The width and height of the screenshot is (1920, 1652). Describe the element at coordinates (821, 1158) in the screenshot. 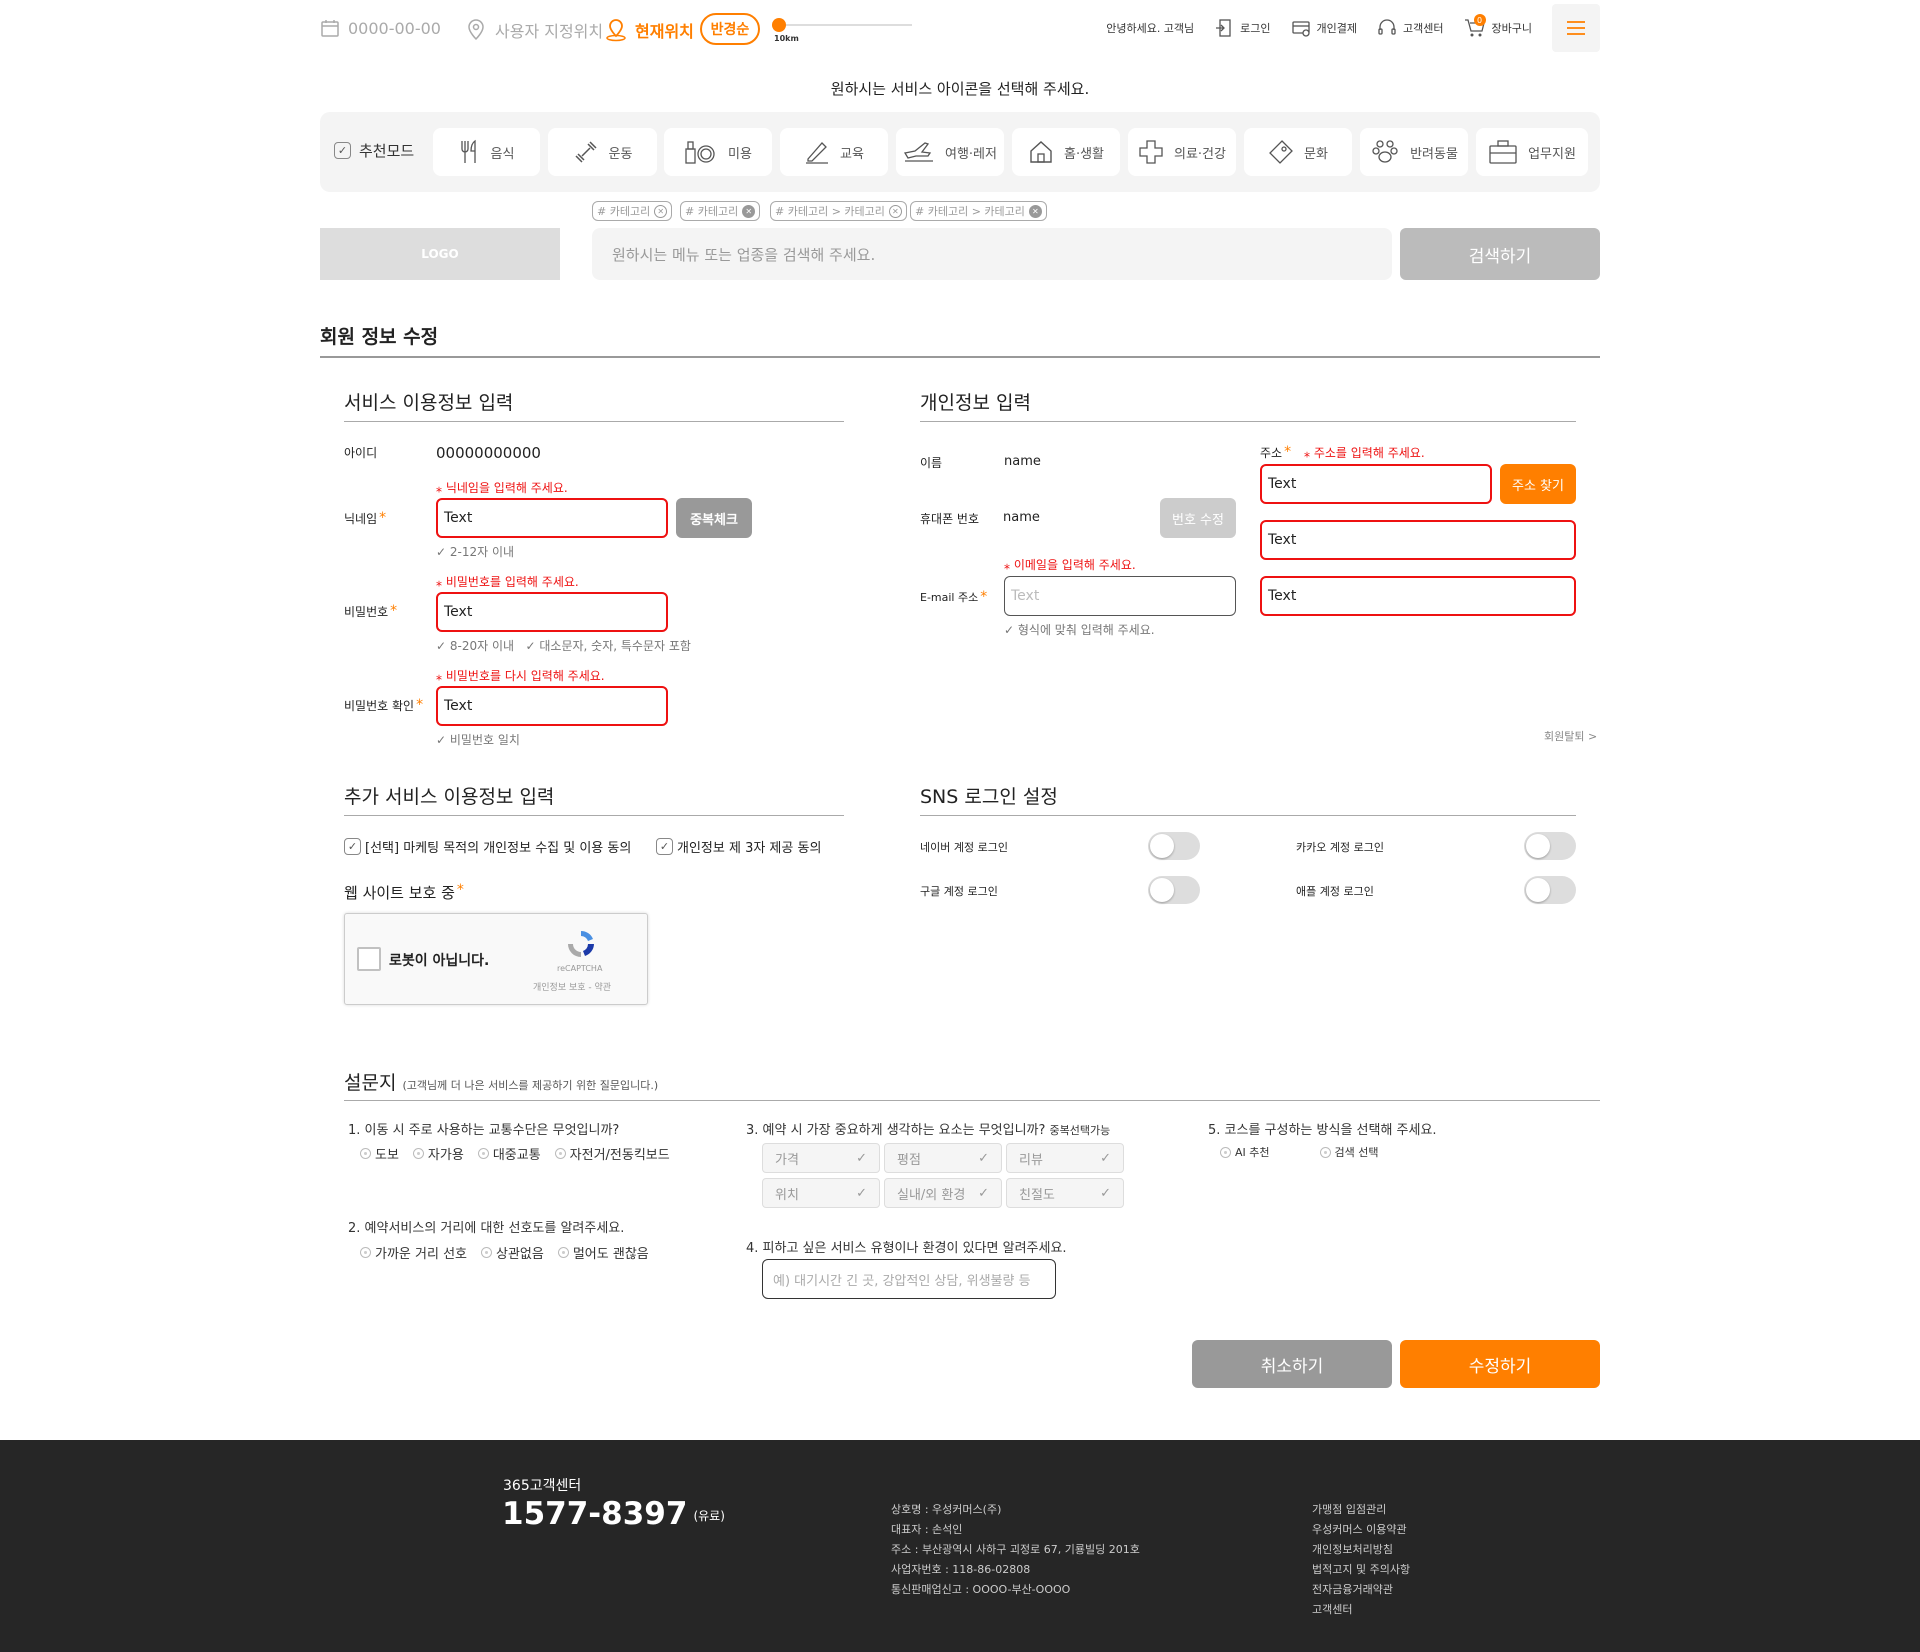

I see `multi-option-price: 가격 ✓` at that location.